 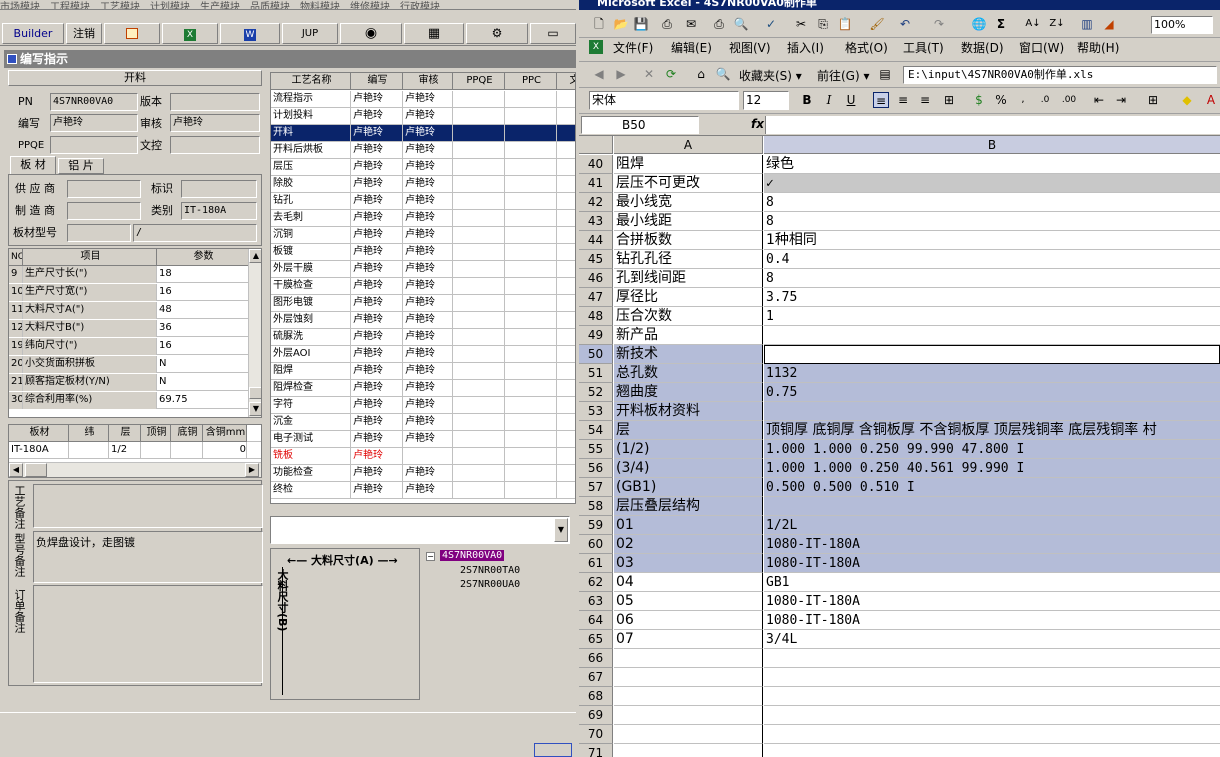 What do you see at coordinates (423, 184) in the screenshot?
I see `process-row: 除胶 卢艳玲 卢艳玲` at bounding box center [423, 184].